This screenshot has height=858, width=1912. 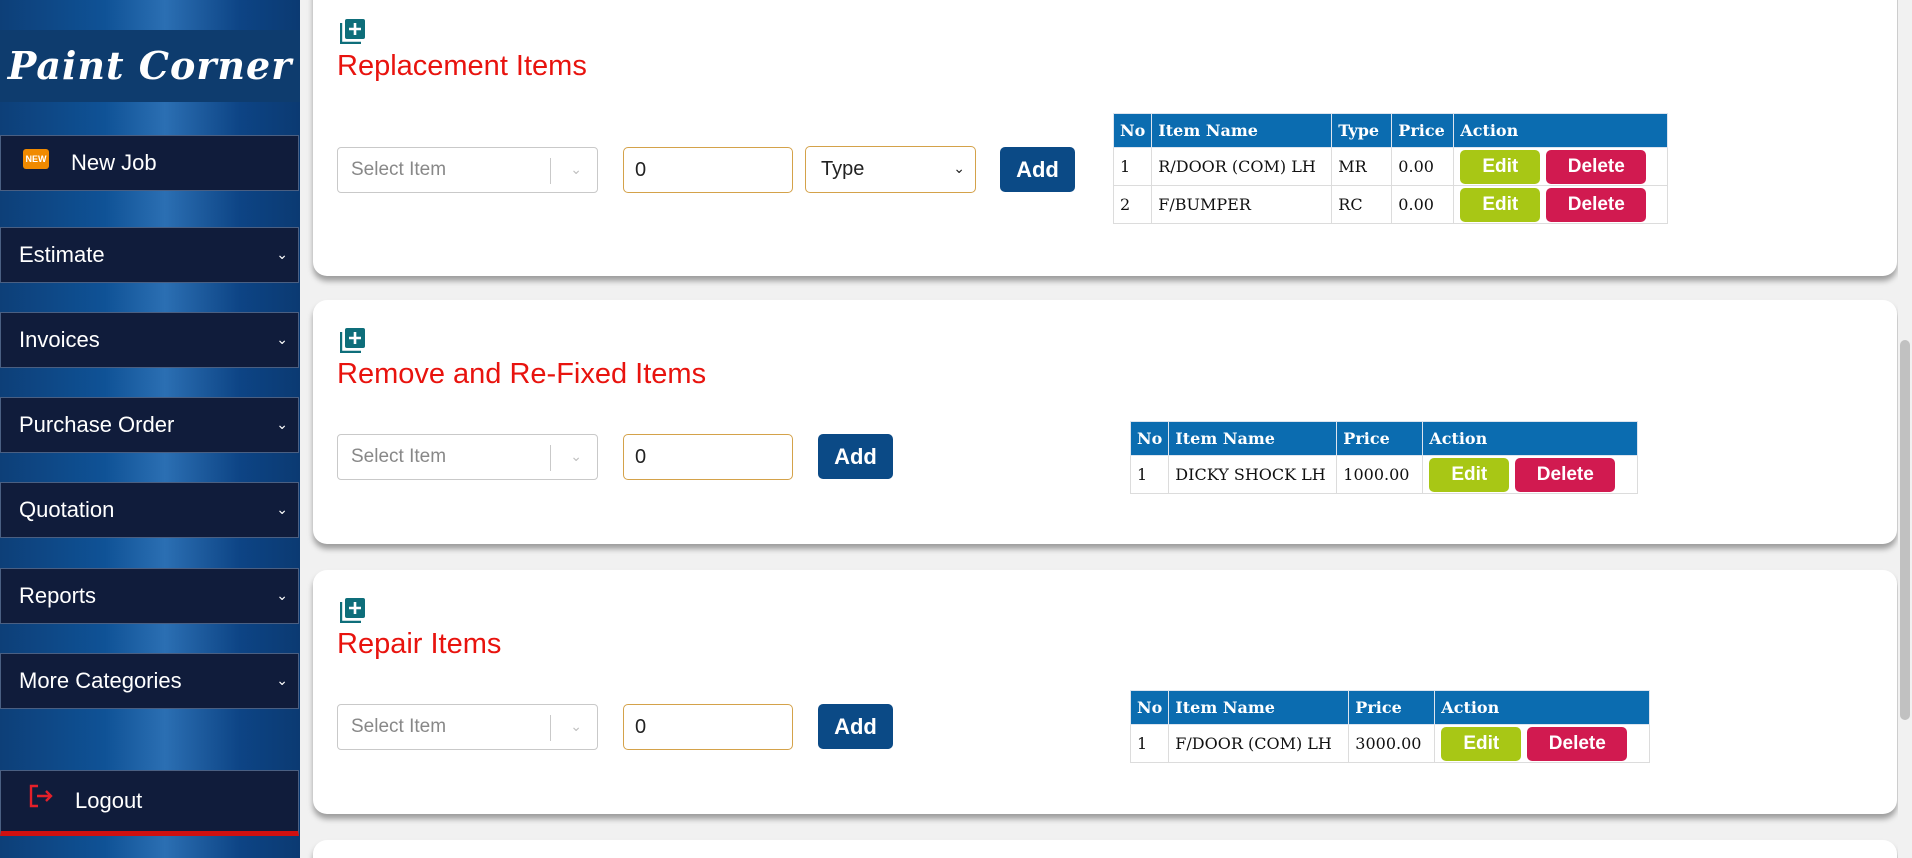 I want to click on cell-type: RC, so click(x=1362, y=204).